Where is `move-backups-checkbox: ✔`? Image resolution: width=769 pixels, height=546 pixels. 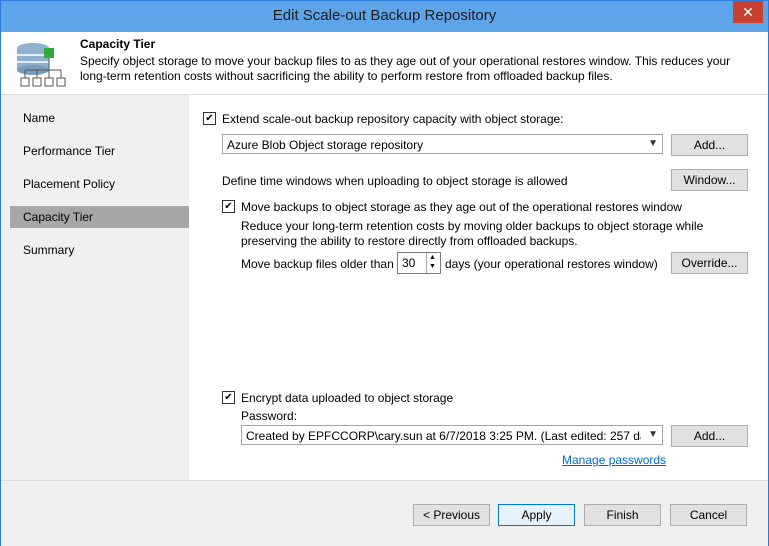
move-backups-checkbox: ✔ is located at coordinates (228, 206).